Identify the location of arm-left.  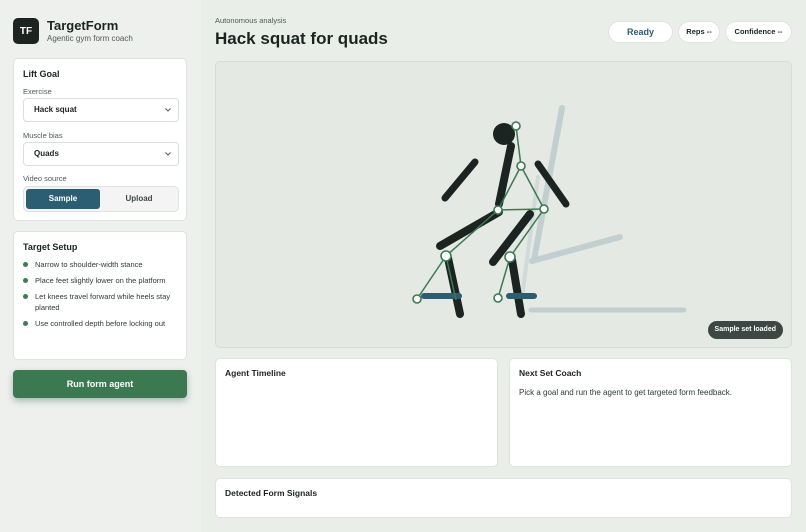
(460, 180).